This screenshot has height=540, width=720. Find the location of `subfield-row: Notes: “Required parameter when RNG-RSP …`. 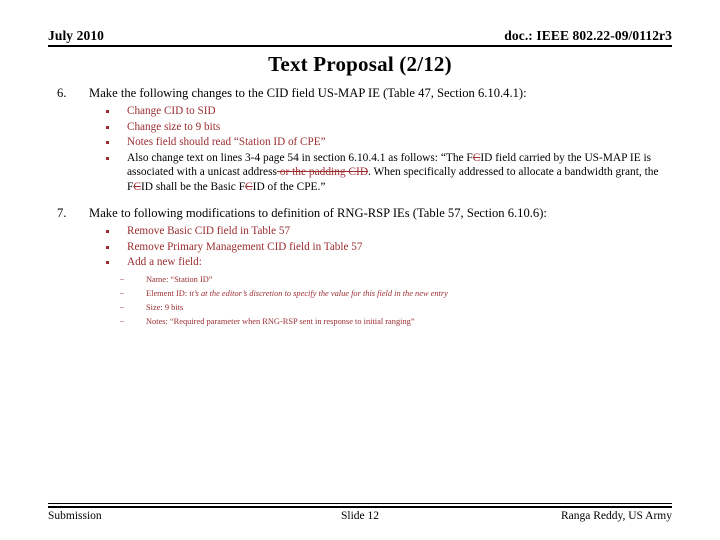

subfield-row: Notes: “Required parameter when RNG-RSP … is located at coordinates (413, 322).